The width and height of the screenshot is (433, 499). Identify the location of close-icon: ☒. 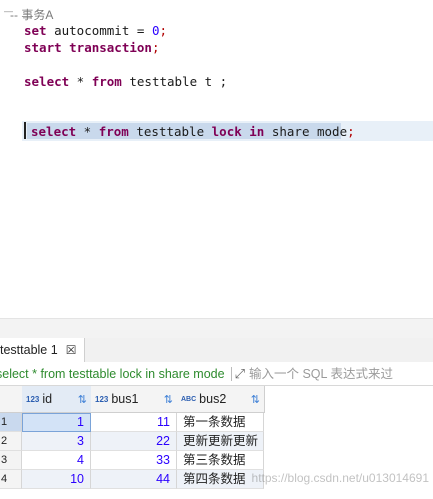
(71, 350).